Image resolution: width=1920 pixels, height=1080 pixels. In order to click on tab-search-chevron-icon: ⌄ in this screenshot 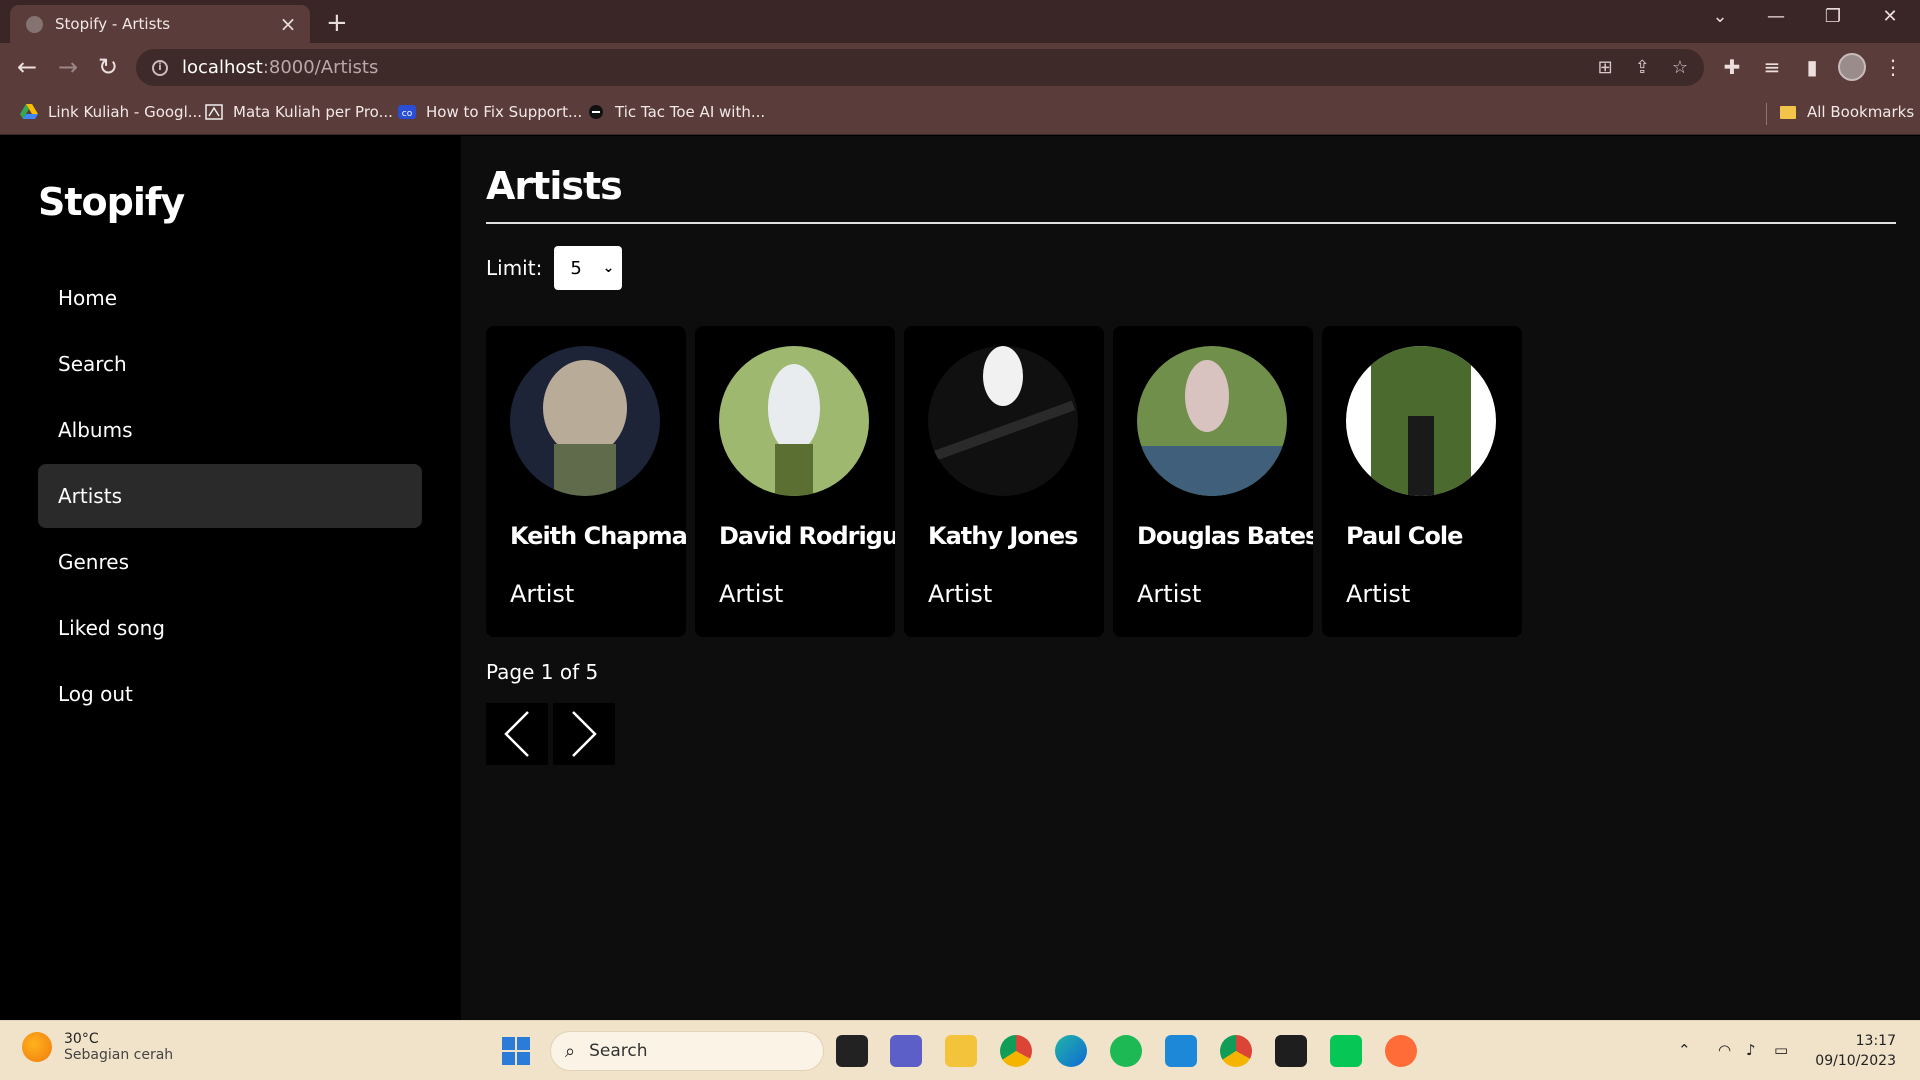, I will do `click(1720, 16)`.